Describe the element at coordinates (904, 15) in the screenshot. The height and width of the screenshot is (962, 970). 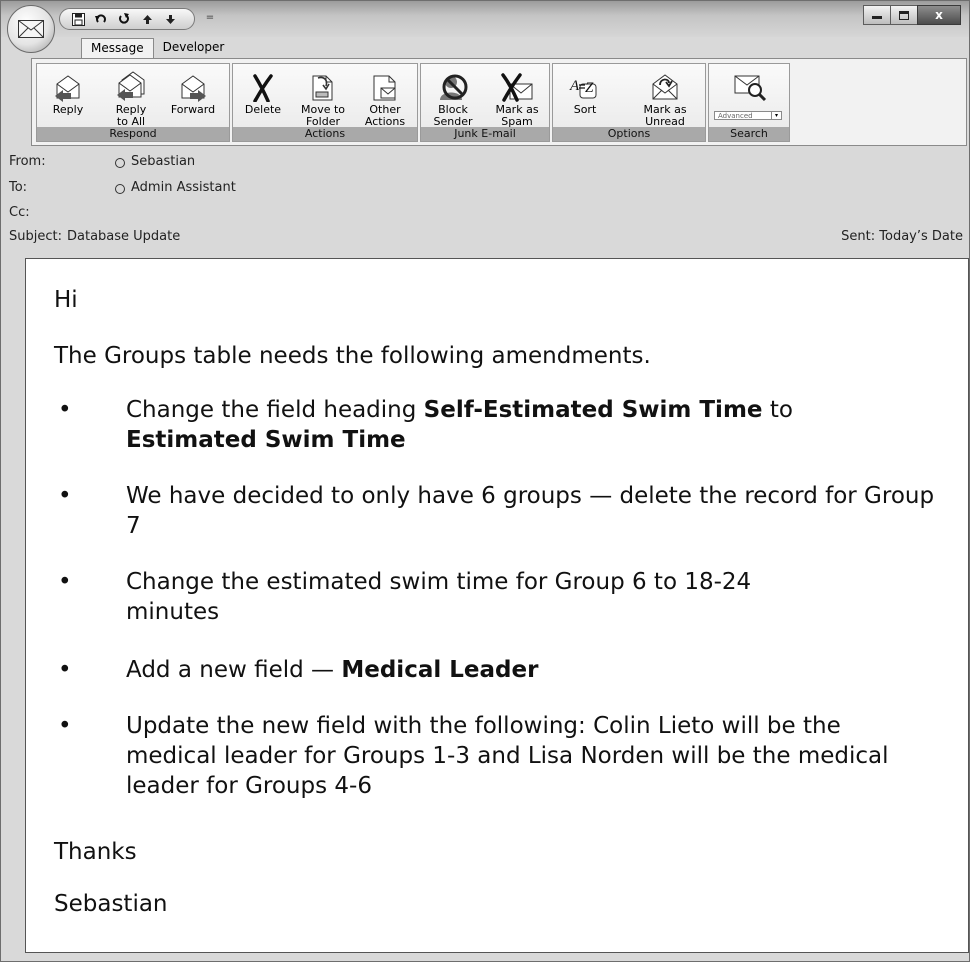
I see `maximize-button` at that location.